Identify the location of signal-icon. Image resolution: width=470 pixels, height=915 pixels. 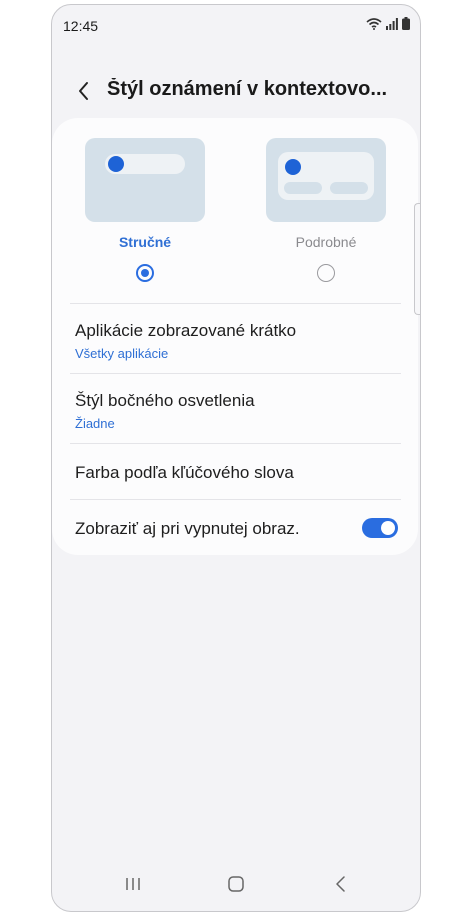
(392, 23).